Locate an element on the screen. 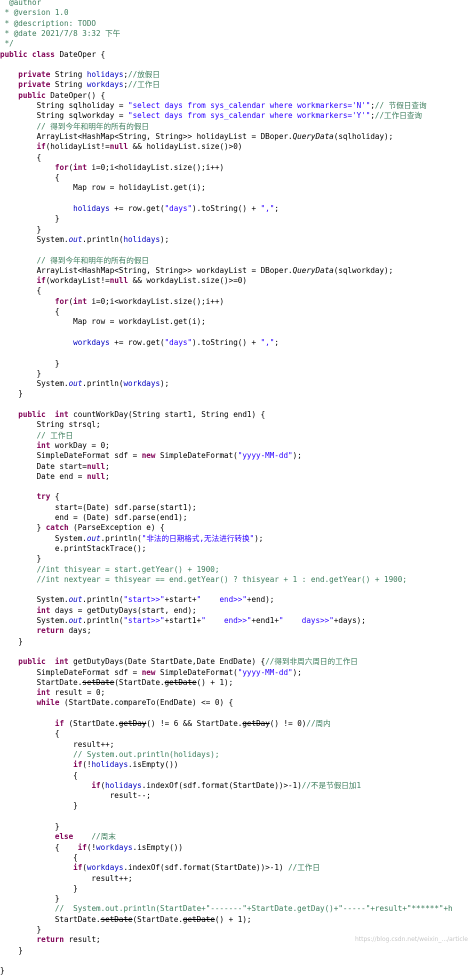 The height and width of the screenshot is (976, 474). code-token: */ is located at coordinates (7, 44).